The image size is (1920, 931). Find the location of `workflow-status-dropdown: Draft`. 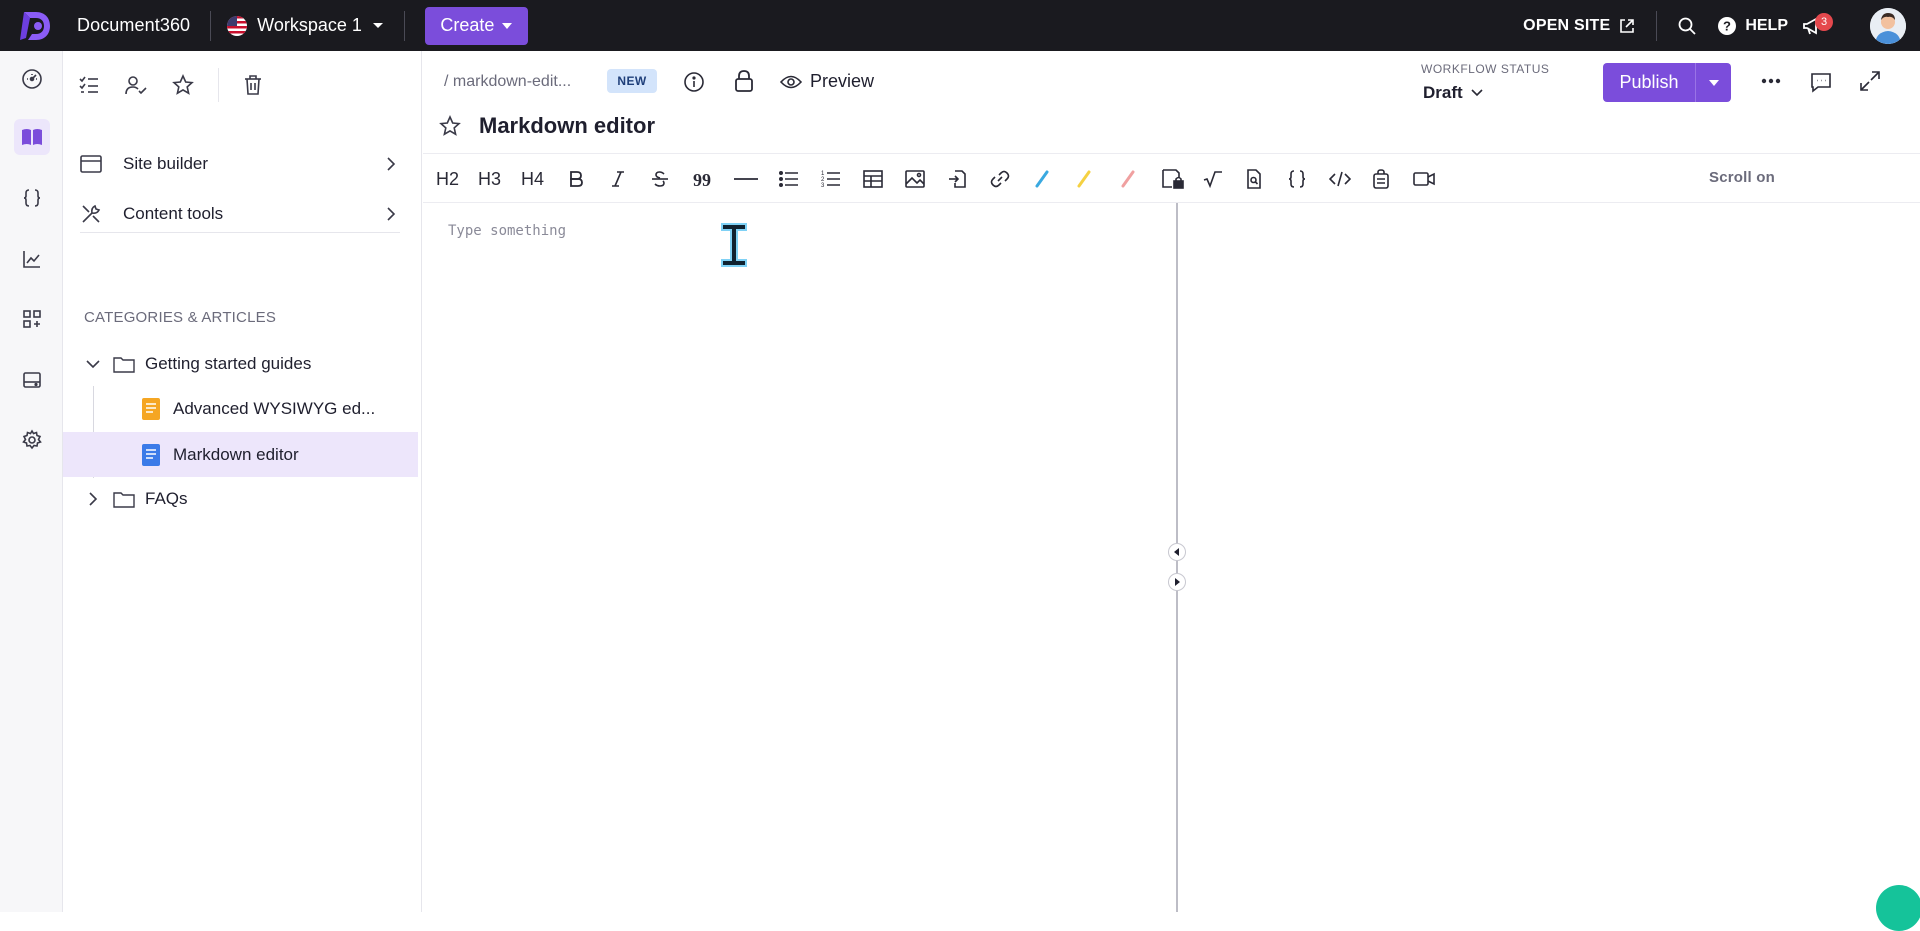

workflow-status-dropdown: Draft is located at coordinates (1453, 93).